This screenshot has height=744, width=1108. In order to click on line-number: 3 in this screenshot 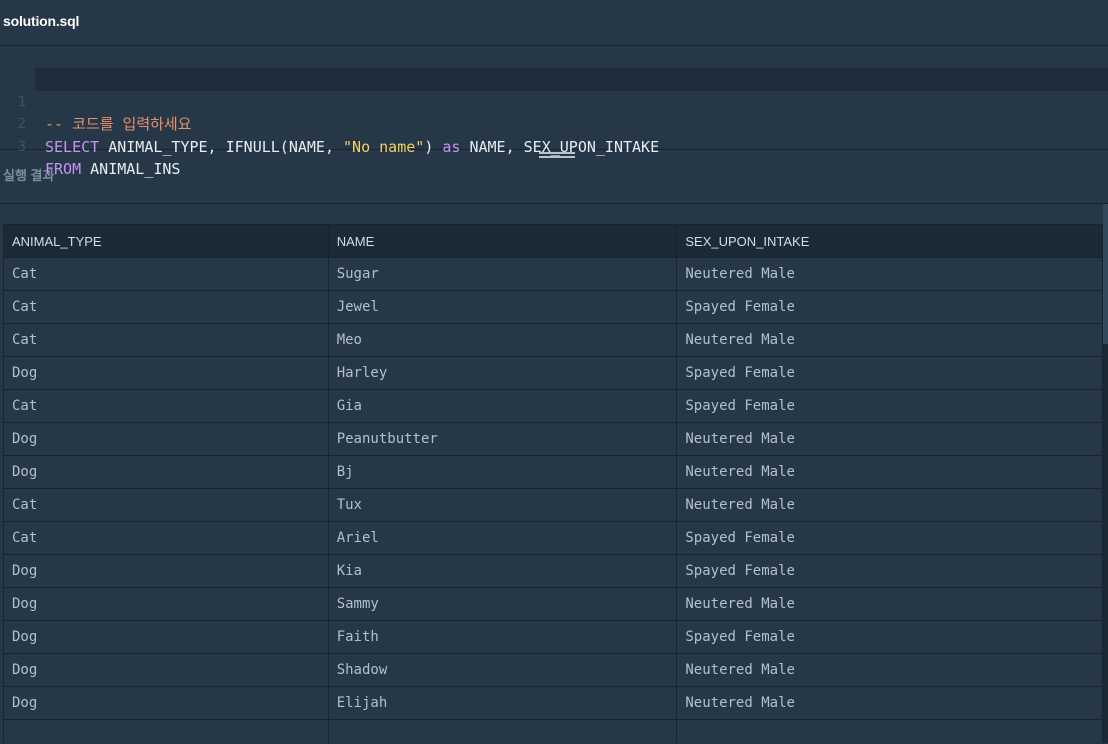, I will do `click(21, 146)`.